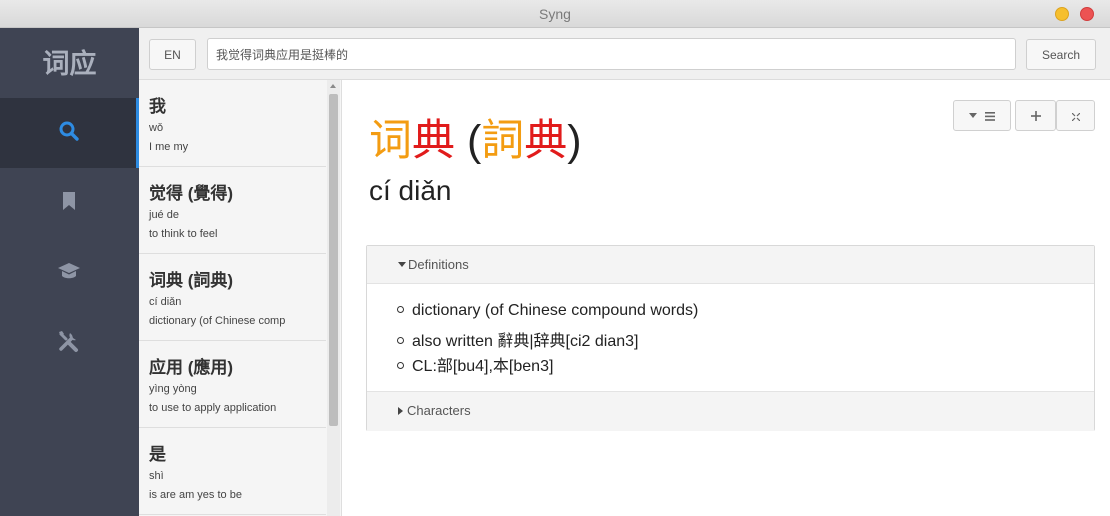  I want to click on list-item: 是 shì is are am yes to be, so click(232, 471).